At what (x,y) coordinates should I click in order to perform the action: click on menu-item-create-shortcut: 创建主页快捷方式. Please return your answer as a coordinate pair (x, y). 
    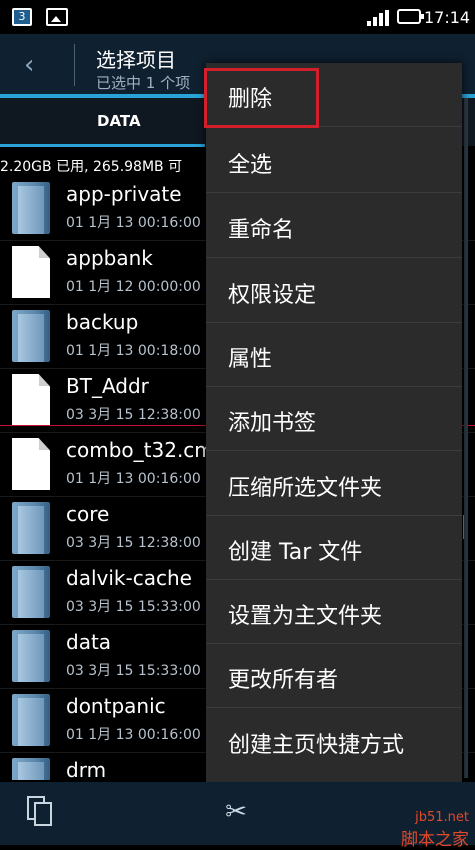
    Looking at the image, I should click on (334, 741).